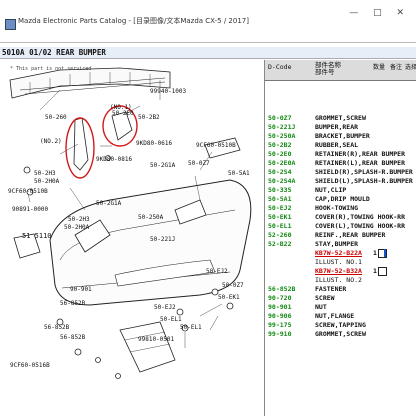  Describe the element at coordinates (280, 307) in the screenshot. I see `part-dcode: 90-901` at that location.